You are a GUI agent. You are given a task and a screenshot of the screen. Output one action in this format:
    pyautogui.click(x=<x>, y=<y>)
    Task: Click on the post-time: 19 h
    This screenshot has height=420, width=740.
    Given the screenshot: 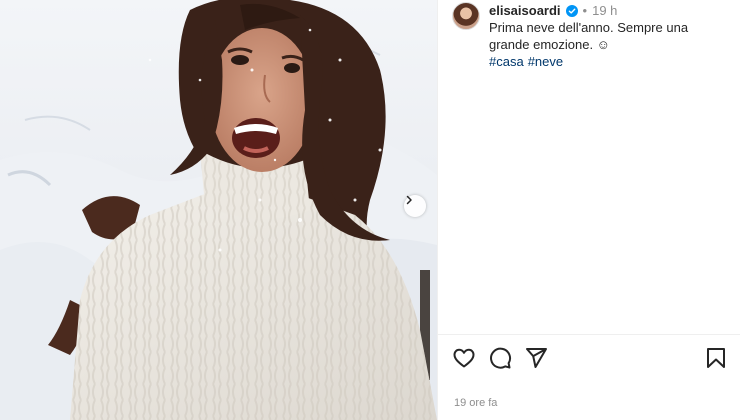 What is the action you would take?
    pyautogui.click(x=604, y=10)
    